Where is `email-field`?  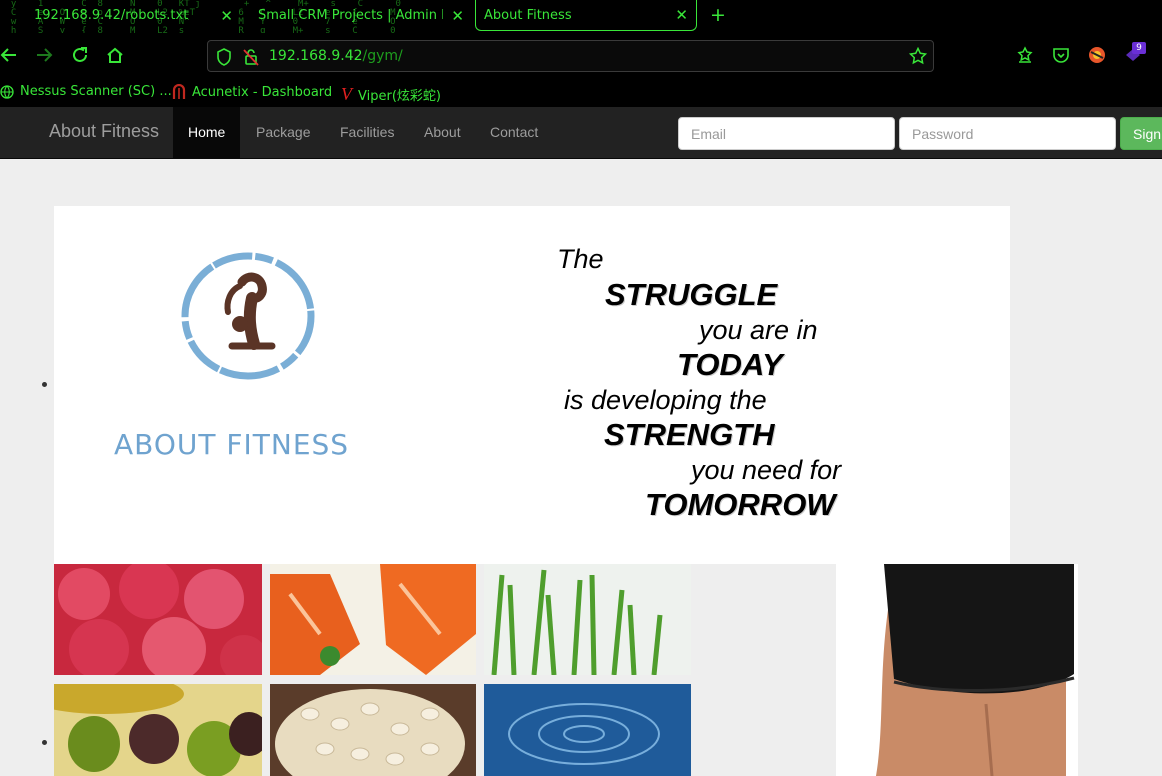 email-field is located at coordinates (786, 133).